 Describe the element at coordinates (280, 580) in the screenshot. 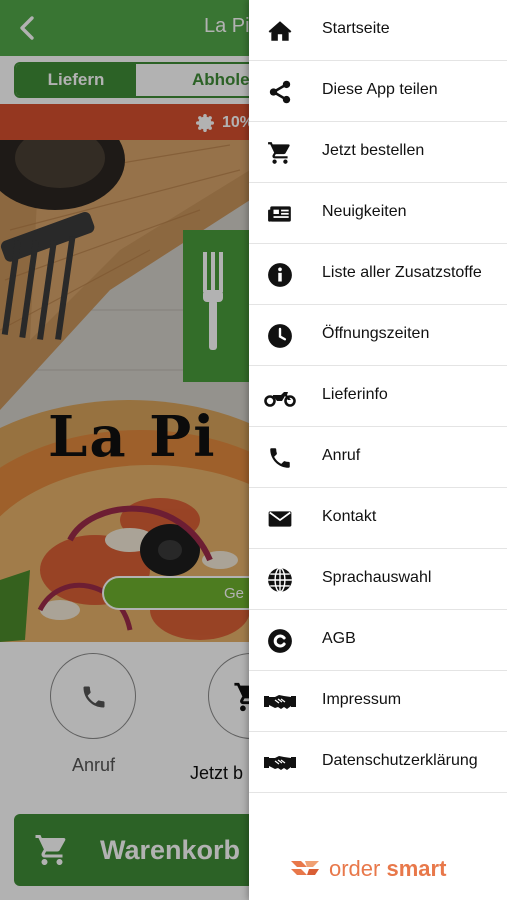

I see `globe-icon` at that location.